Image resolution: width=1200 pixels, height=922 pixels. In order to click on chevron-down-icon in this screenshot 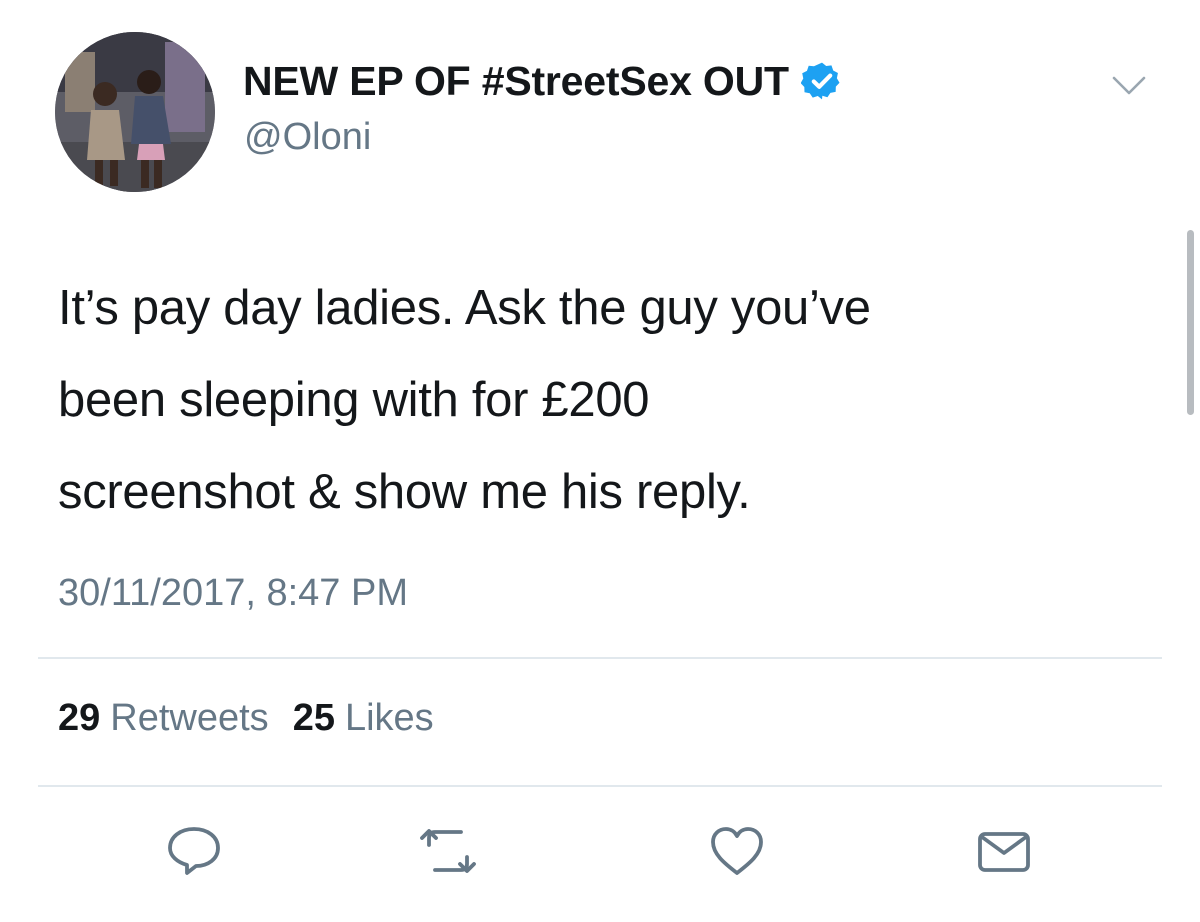, I will do `click(1129, 85)`.